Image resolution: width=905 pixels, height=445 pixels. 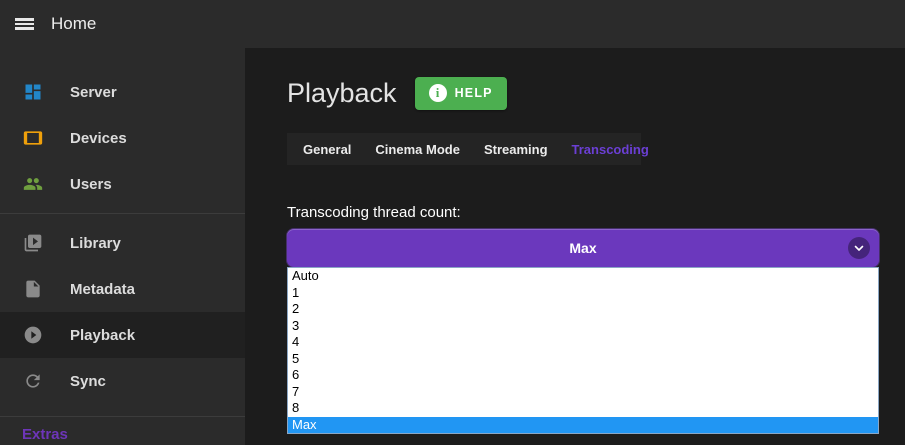 What do you see at coordinates (583, 424) in the screenshot?
I see `option-max: Max` at bounding box center [583, 424].